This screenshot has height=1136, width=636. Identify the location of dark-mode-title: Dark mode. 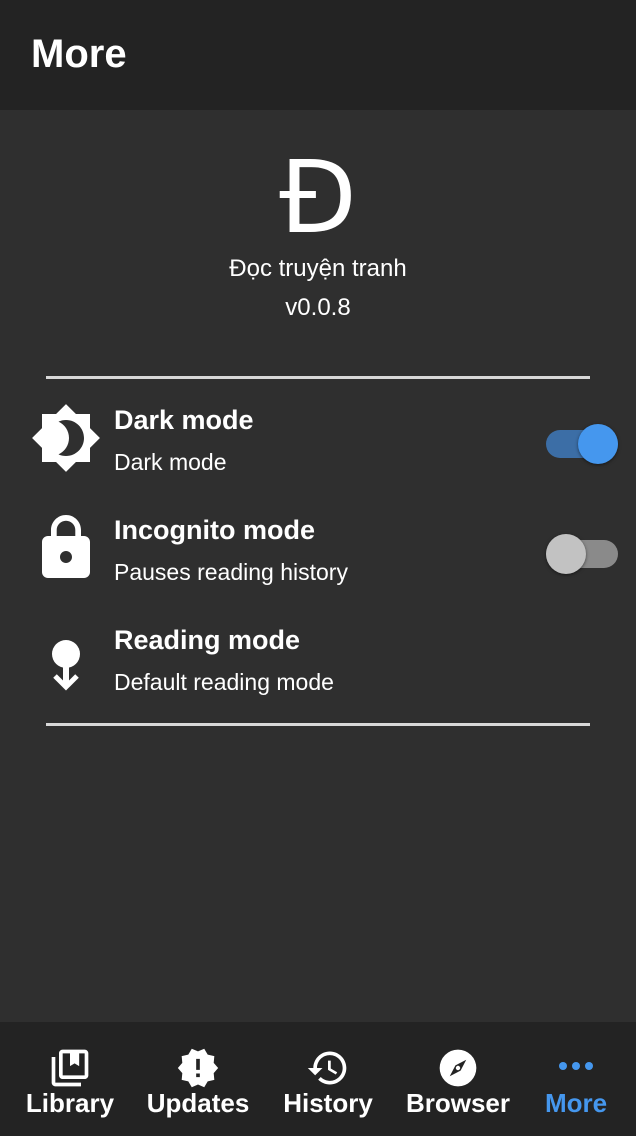
(184, 420).